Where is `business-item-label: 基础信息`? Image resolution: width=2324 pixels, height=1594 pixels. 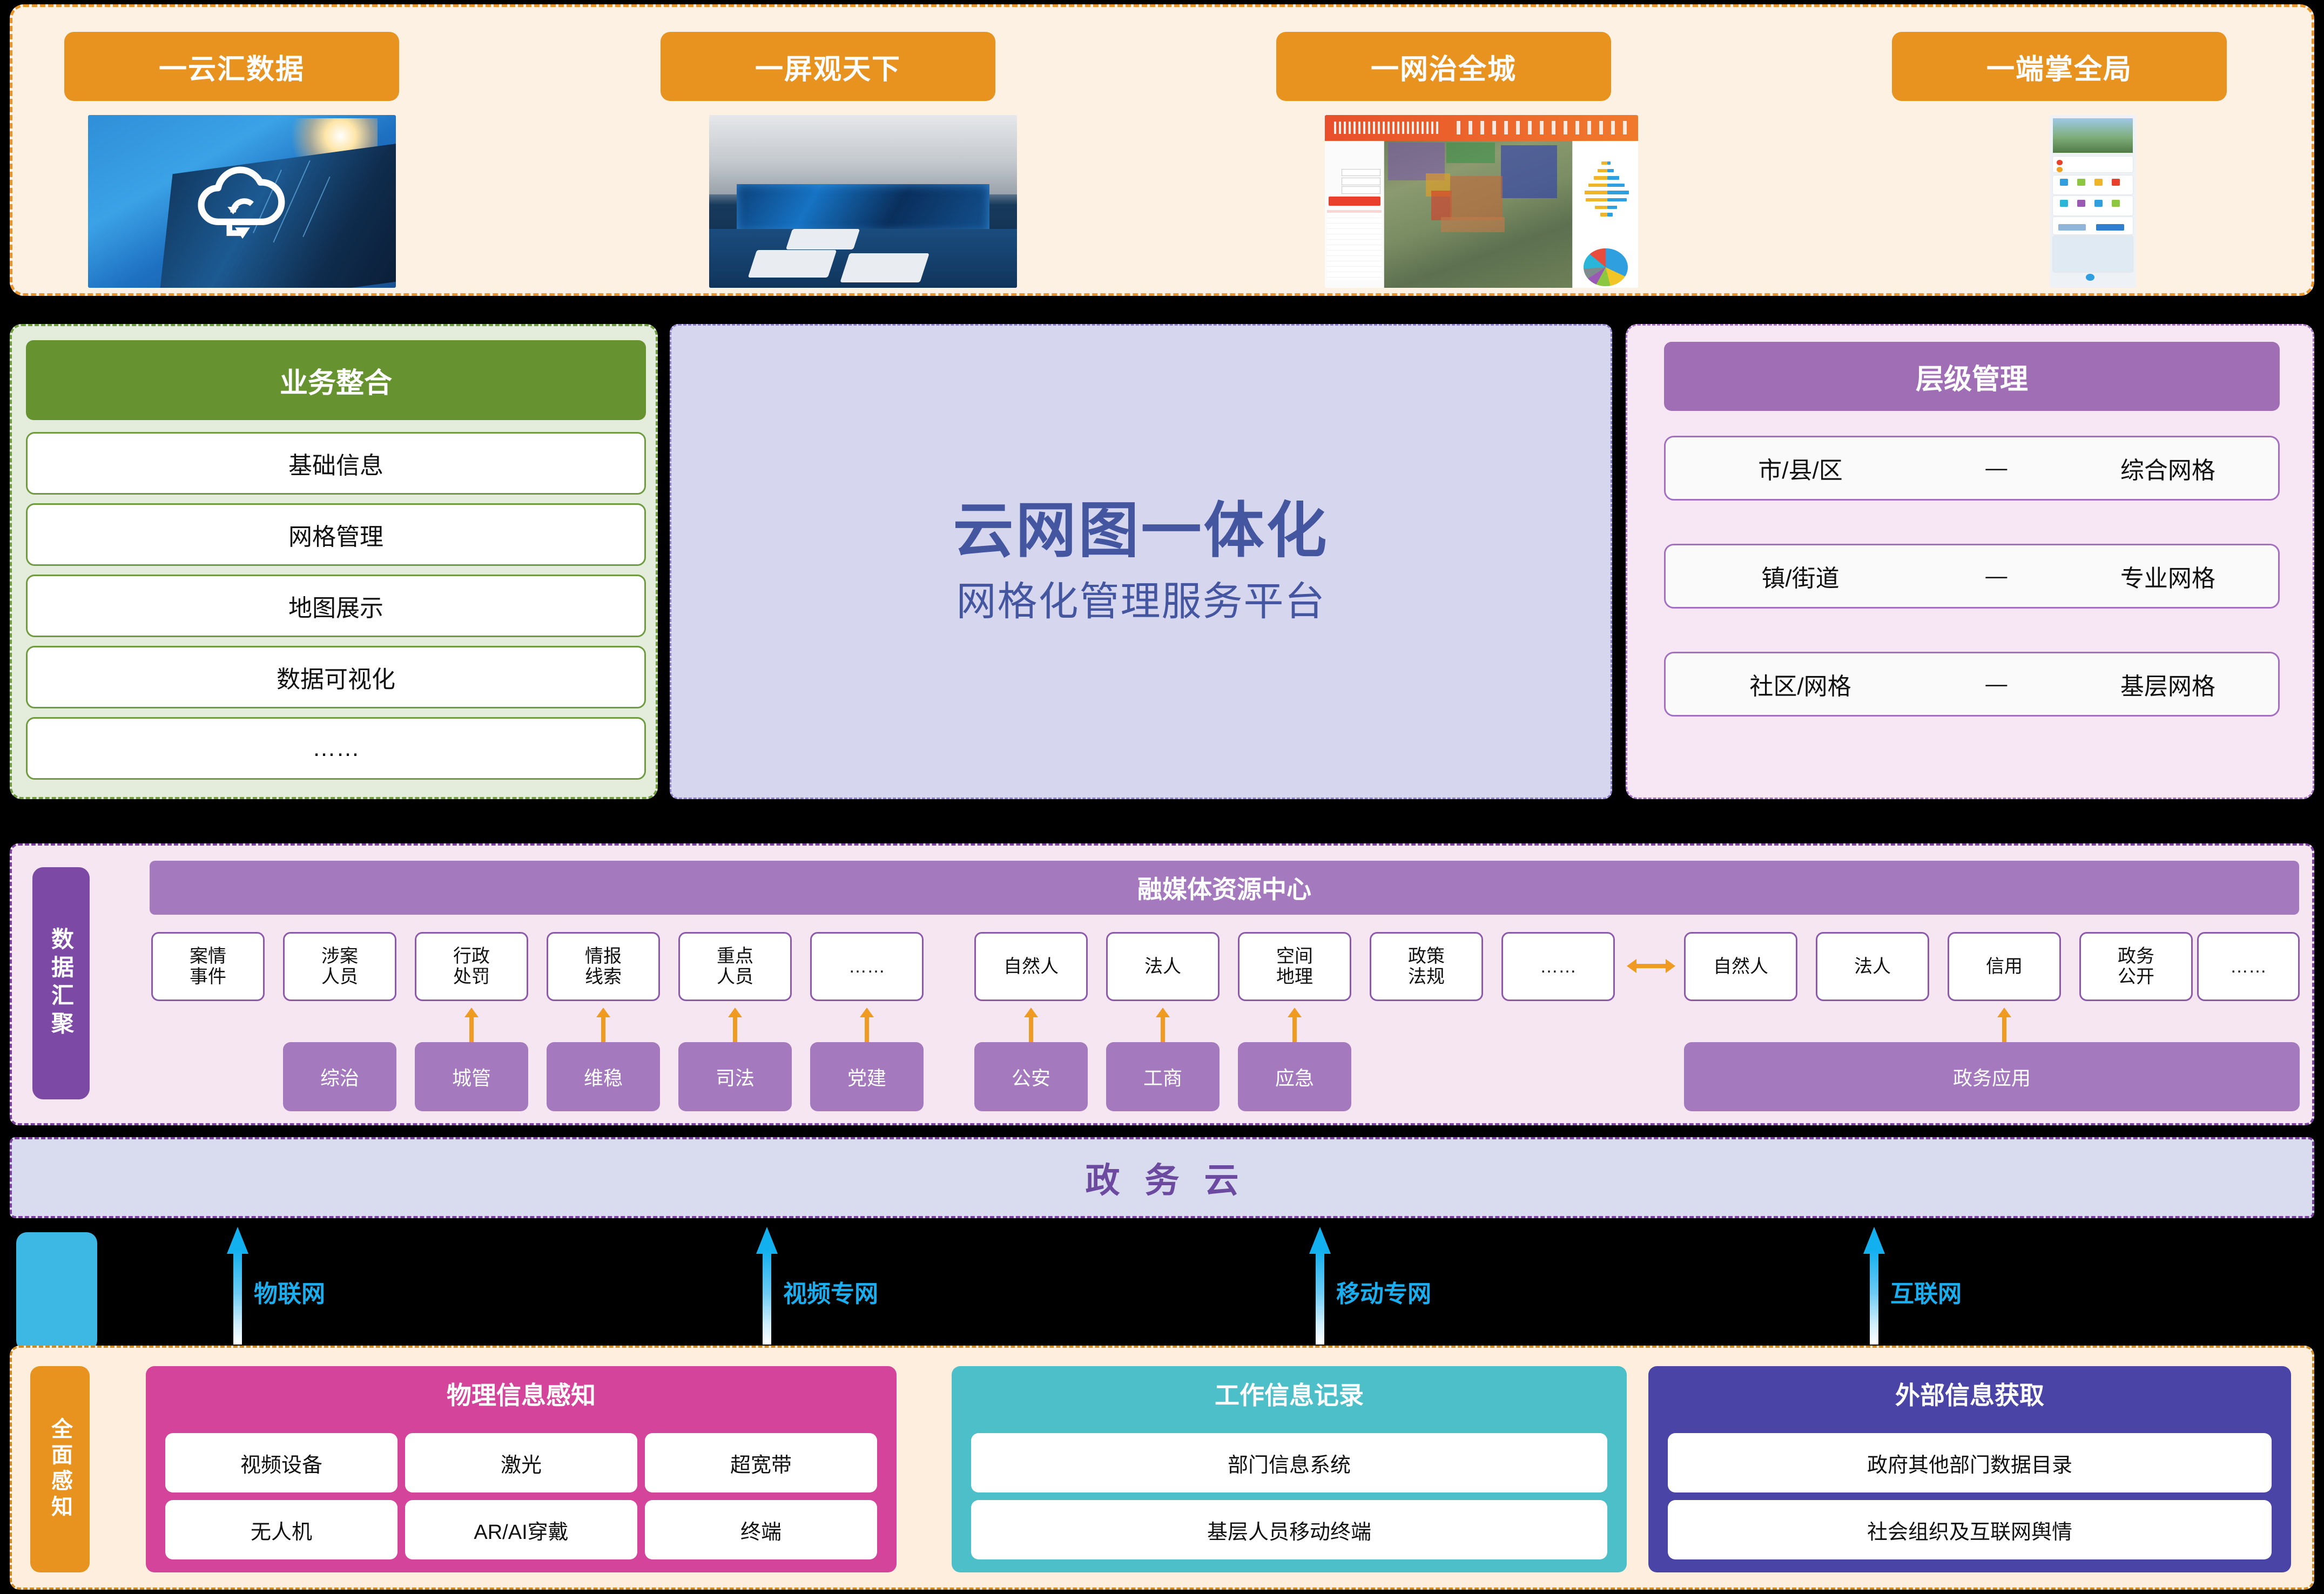
business-item-label: 基础信息 is located at coordinates (335, 465).